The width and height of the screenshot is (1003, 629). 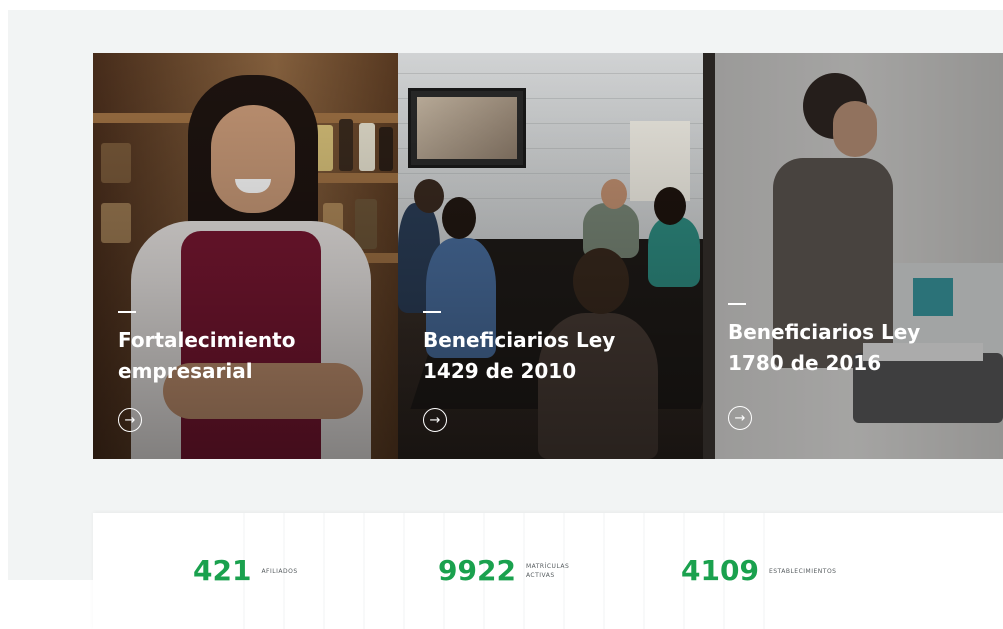 I want to click on stat-number: 4109, so click(x=720, y=570).